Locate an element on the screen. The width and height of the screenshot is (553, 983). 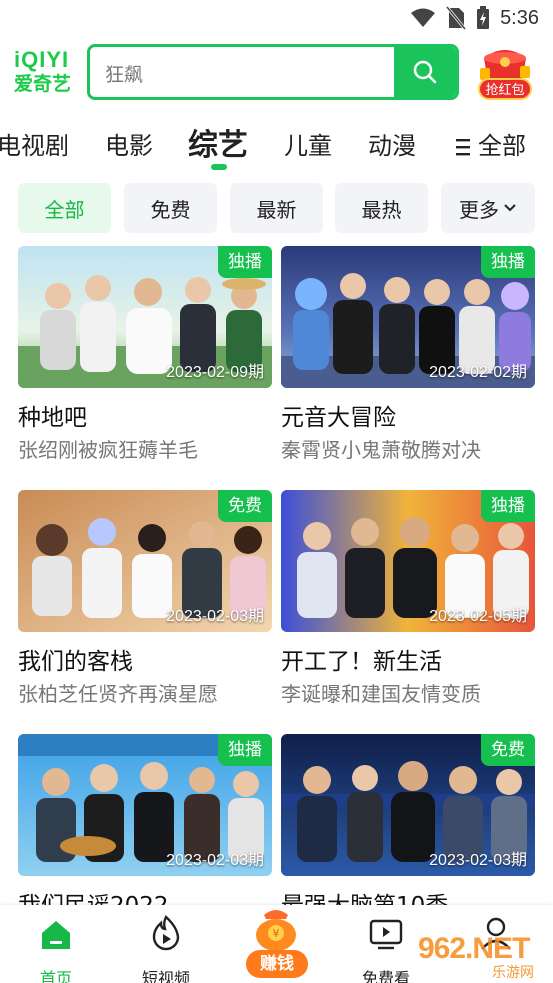
show-card: 免费 2023-02-03期 最强大脑第10季 is located at coordinates (408, 826).